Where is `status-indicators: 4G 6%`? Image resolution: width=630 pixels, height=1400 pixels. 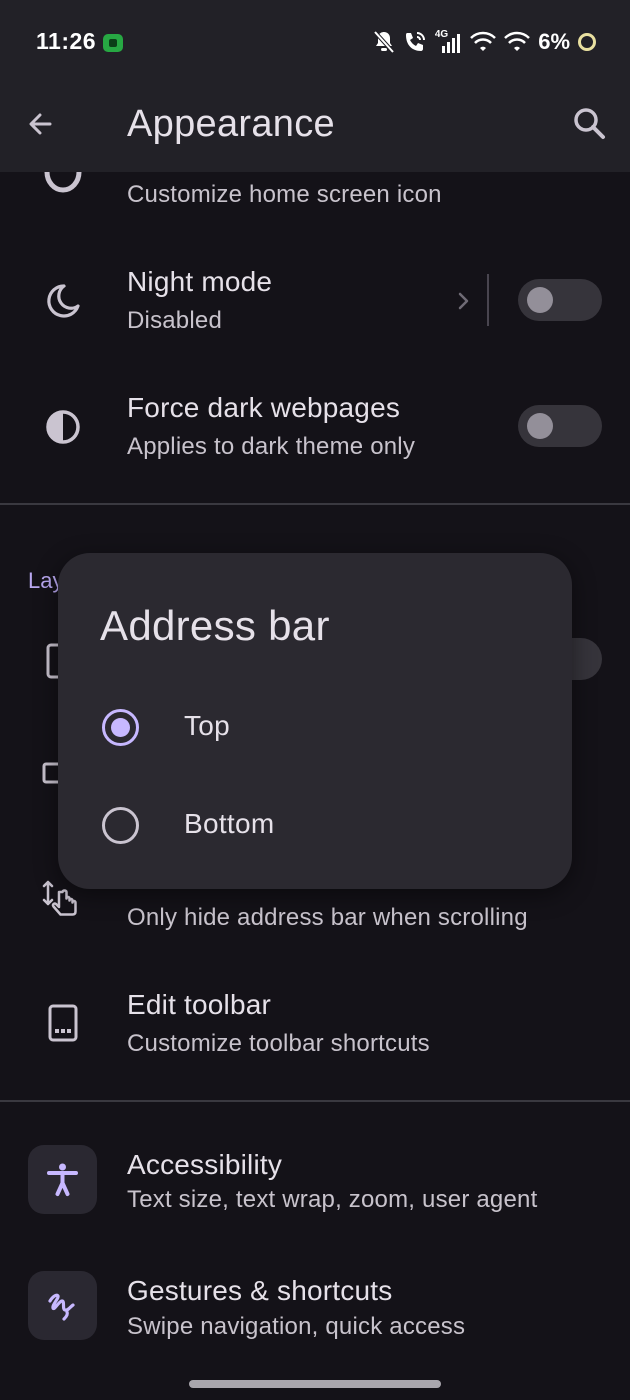 status-indicators: 4G 6% is located at coordinates (484, 42).